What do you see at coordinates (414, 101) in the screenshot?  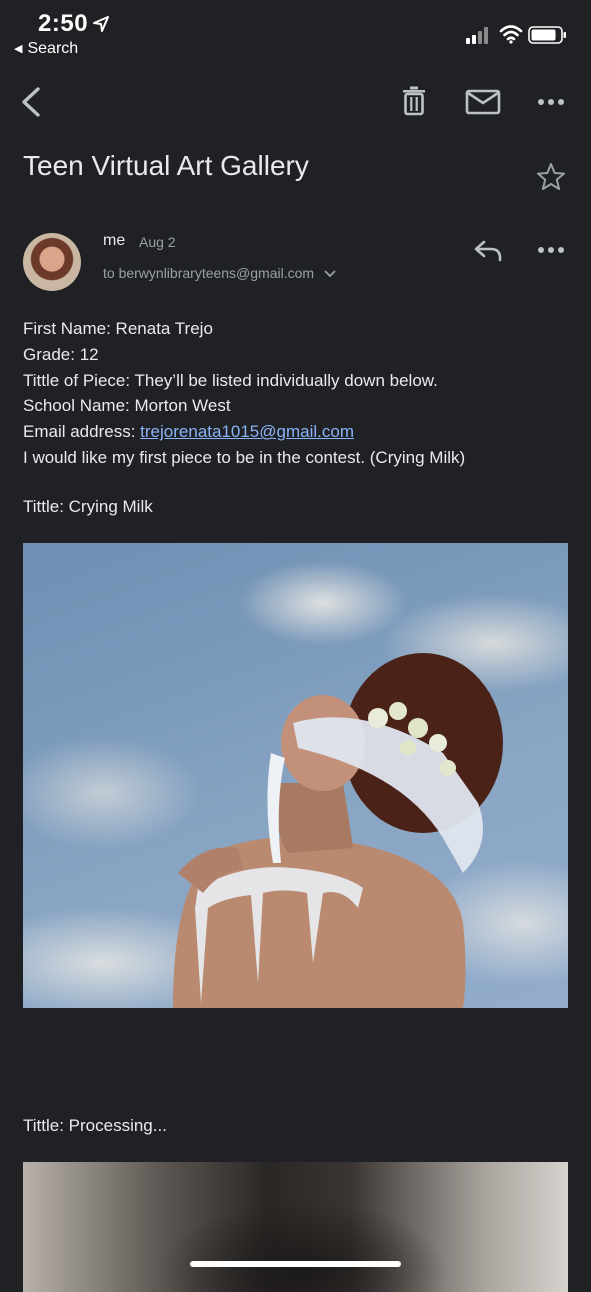 I see `trash-icon` at bounding box center [414, 101].